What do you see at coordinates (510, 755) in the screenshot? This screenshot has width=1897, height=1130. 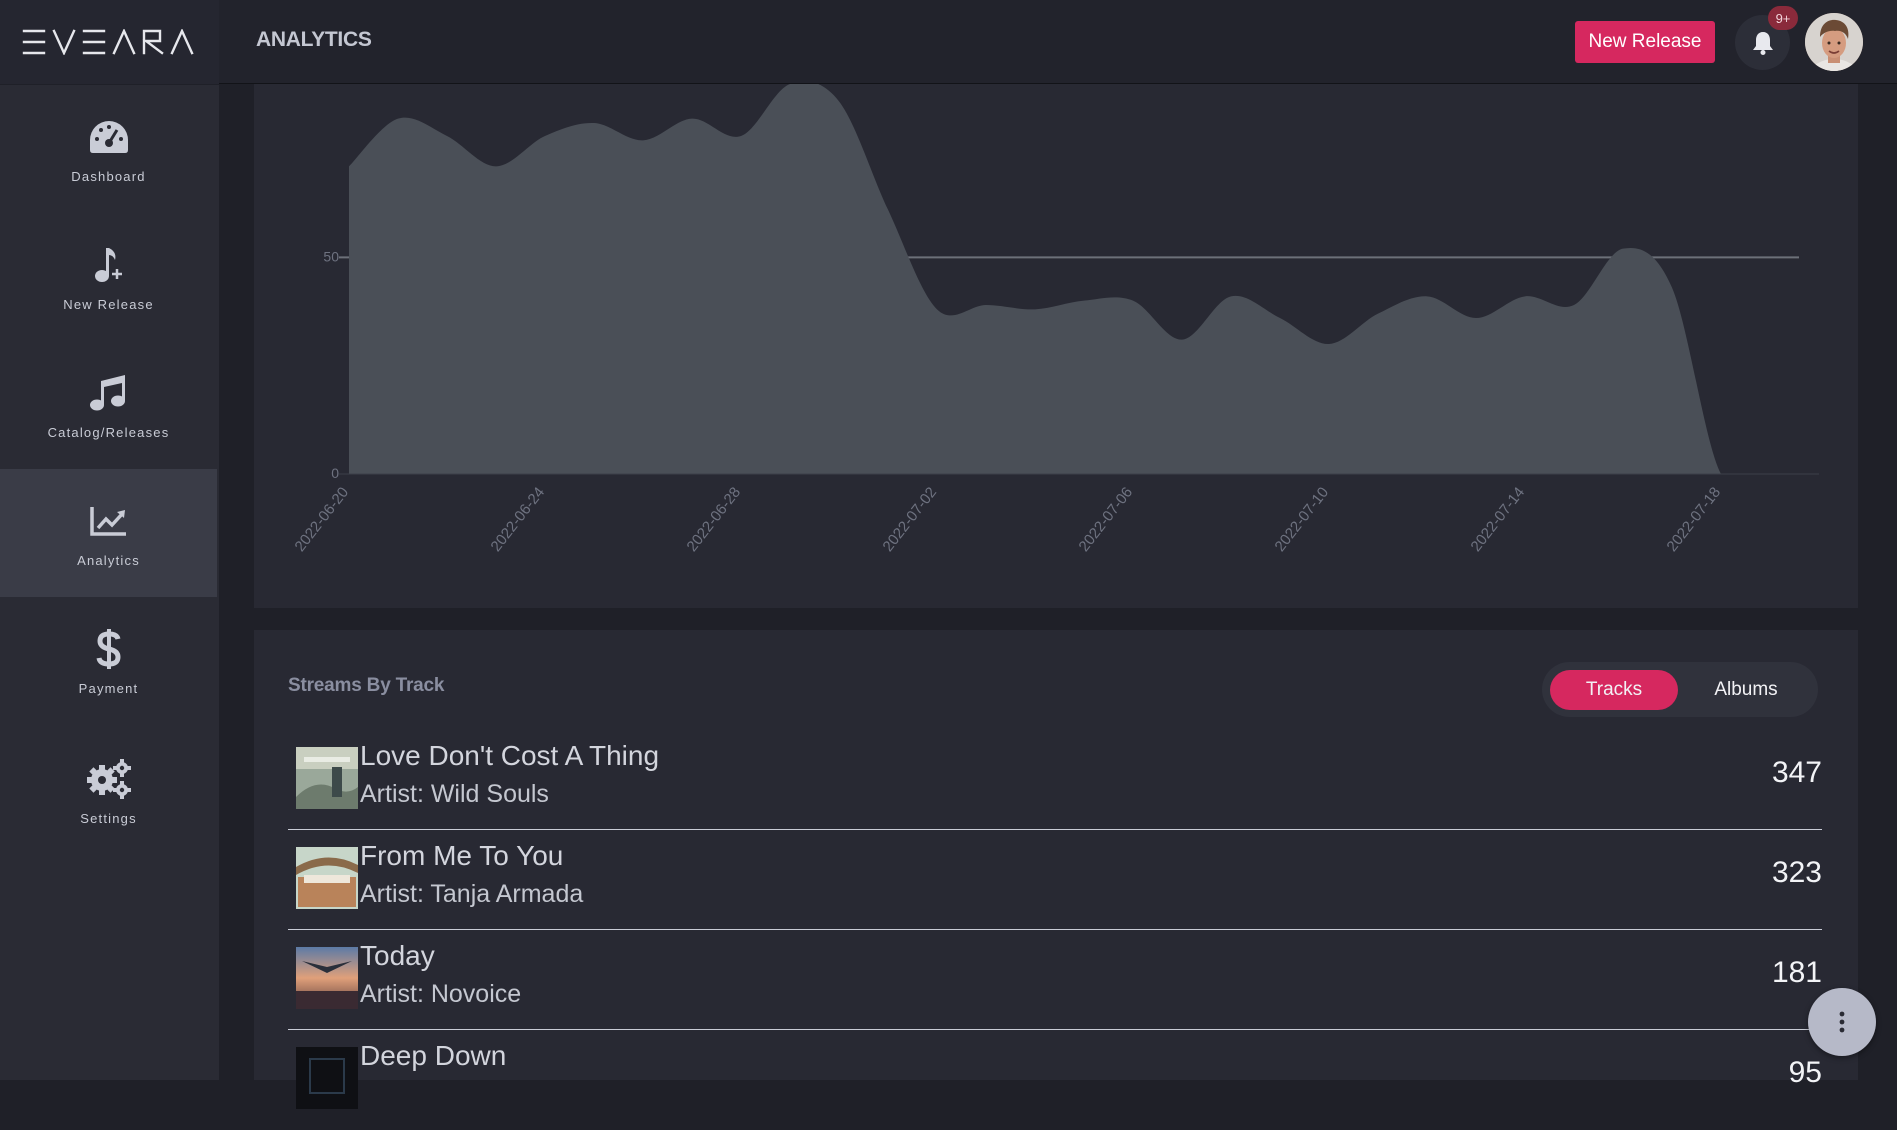 I see `track-title: Love Don't Cost A Thing` at bounding box center [510, 755].